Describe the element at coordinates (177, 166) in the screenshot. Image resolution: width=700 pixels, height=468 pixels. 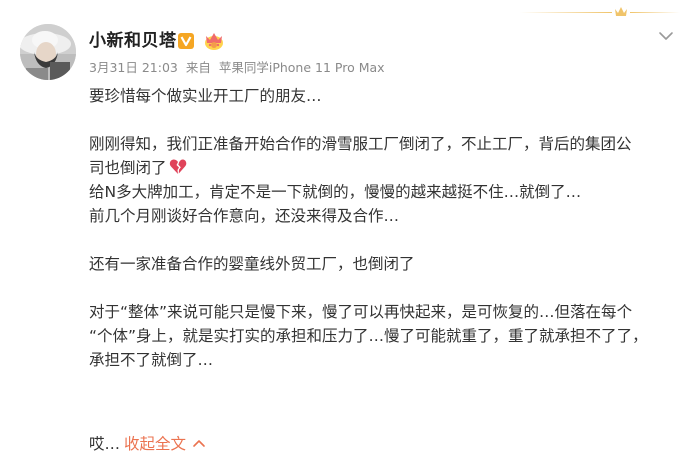
I see `broken-heart-icon` at that location.